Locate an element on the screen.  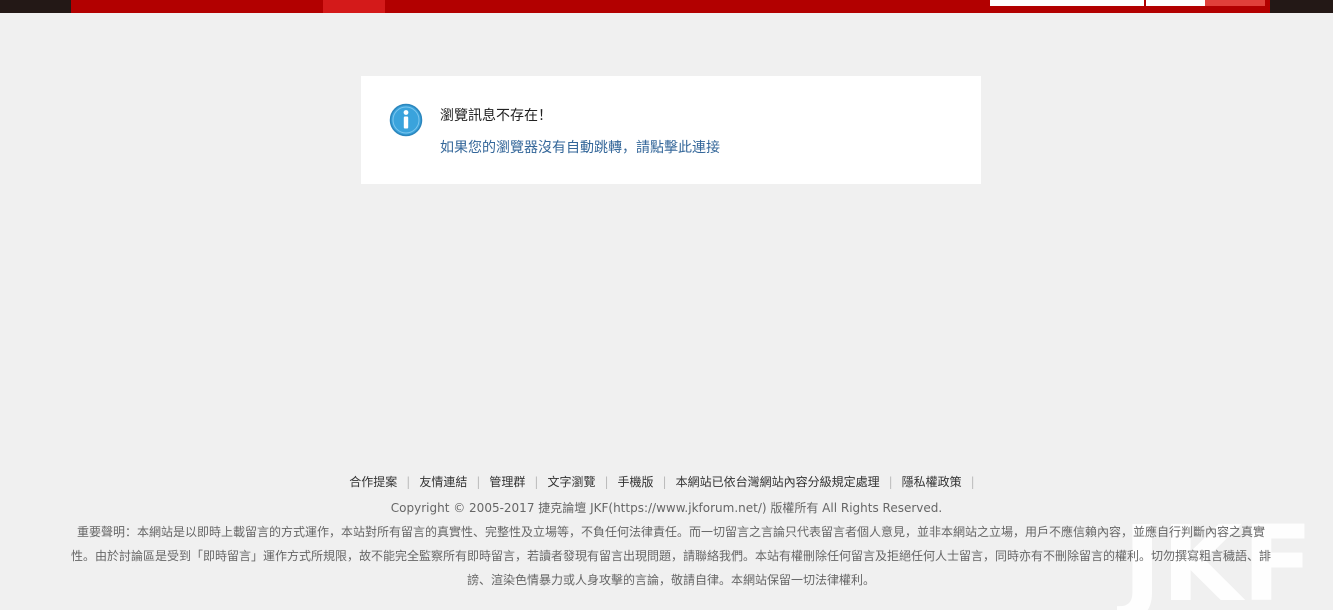
footer-link-mobile: 手機版 is located at coordinates (636, 482).